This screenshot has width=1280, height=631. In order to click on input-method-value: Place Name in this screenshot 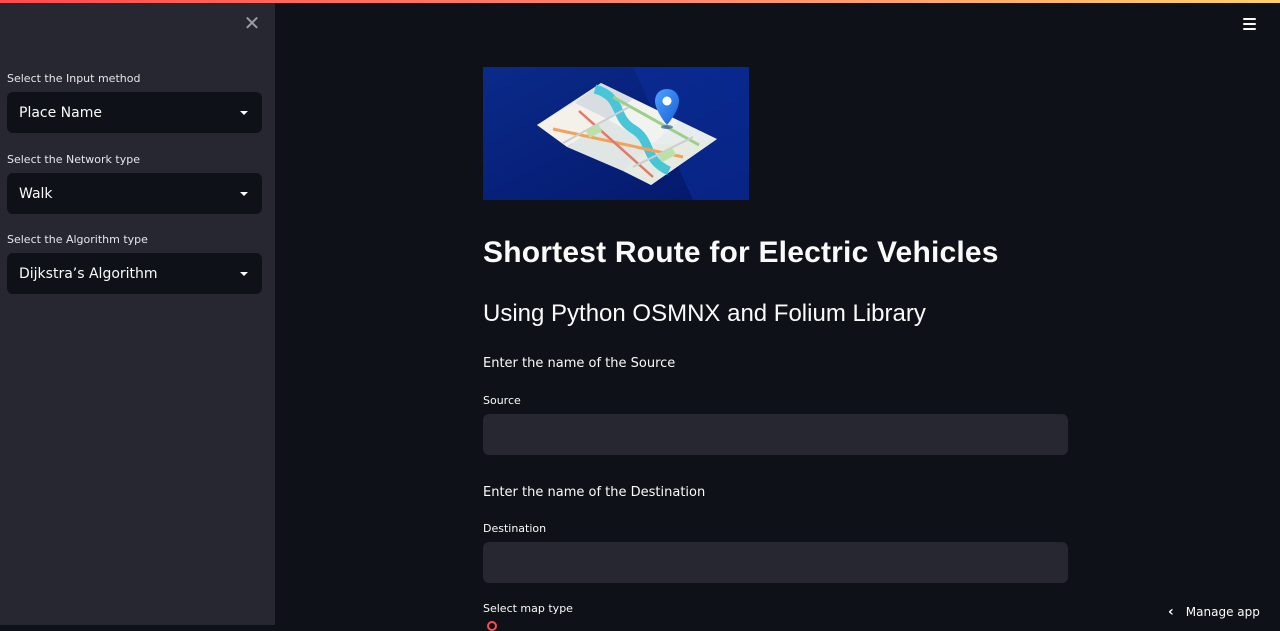, I will do `click(60, 112)`.